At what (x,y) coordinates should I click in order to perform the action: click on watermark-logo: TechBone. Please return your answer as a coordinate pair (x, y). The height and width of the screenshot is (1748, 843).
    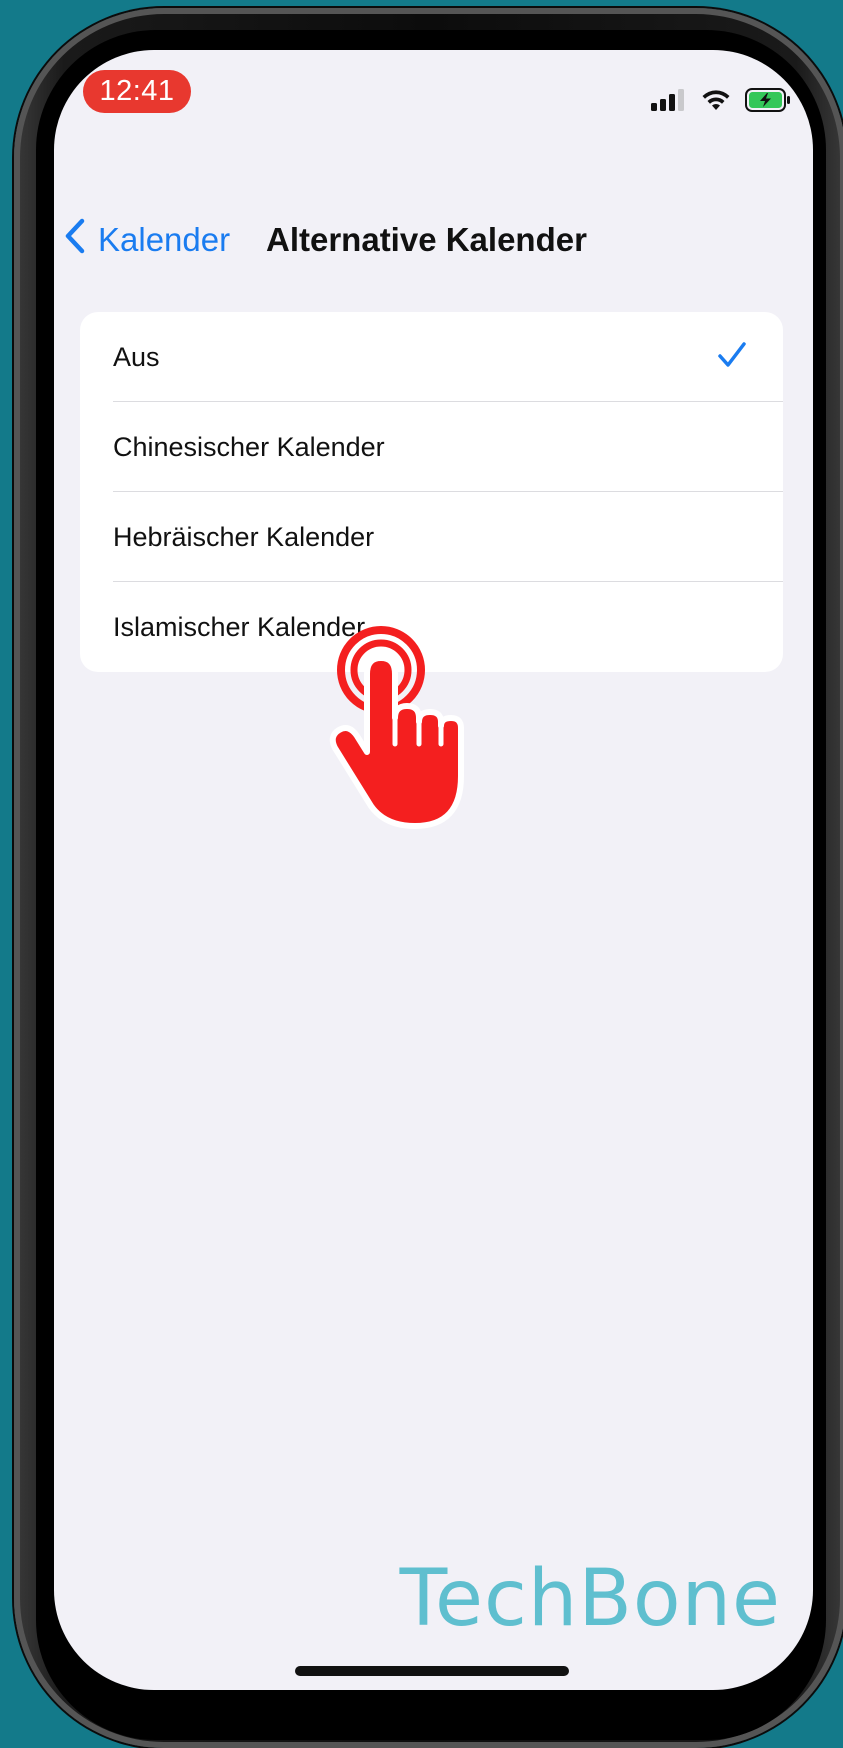
    Looking at the image, I should click on (590, 1599).